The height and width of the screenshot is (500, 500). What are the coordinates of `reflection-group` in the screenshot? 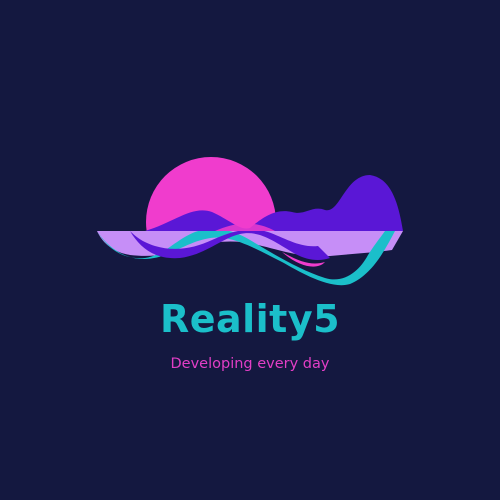 It's located at (250, 258).